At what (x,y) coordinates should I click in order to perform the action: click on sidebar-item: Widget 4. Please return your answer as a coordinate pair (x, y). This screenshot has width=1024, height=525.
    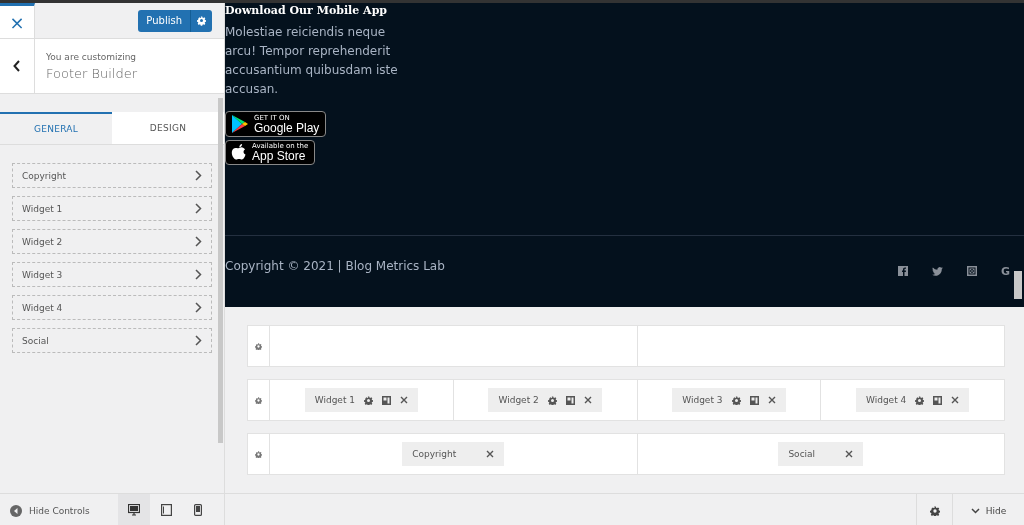
    Looking at the image, I should click on (112, 307).